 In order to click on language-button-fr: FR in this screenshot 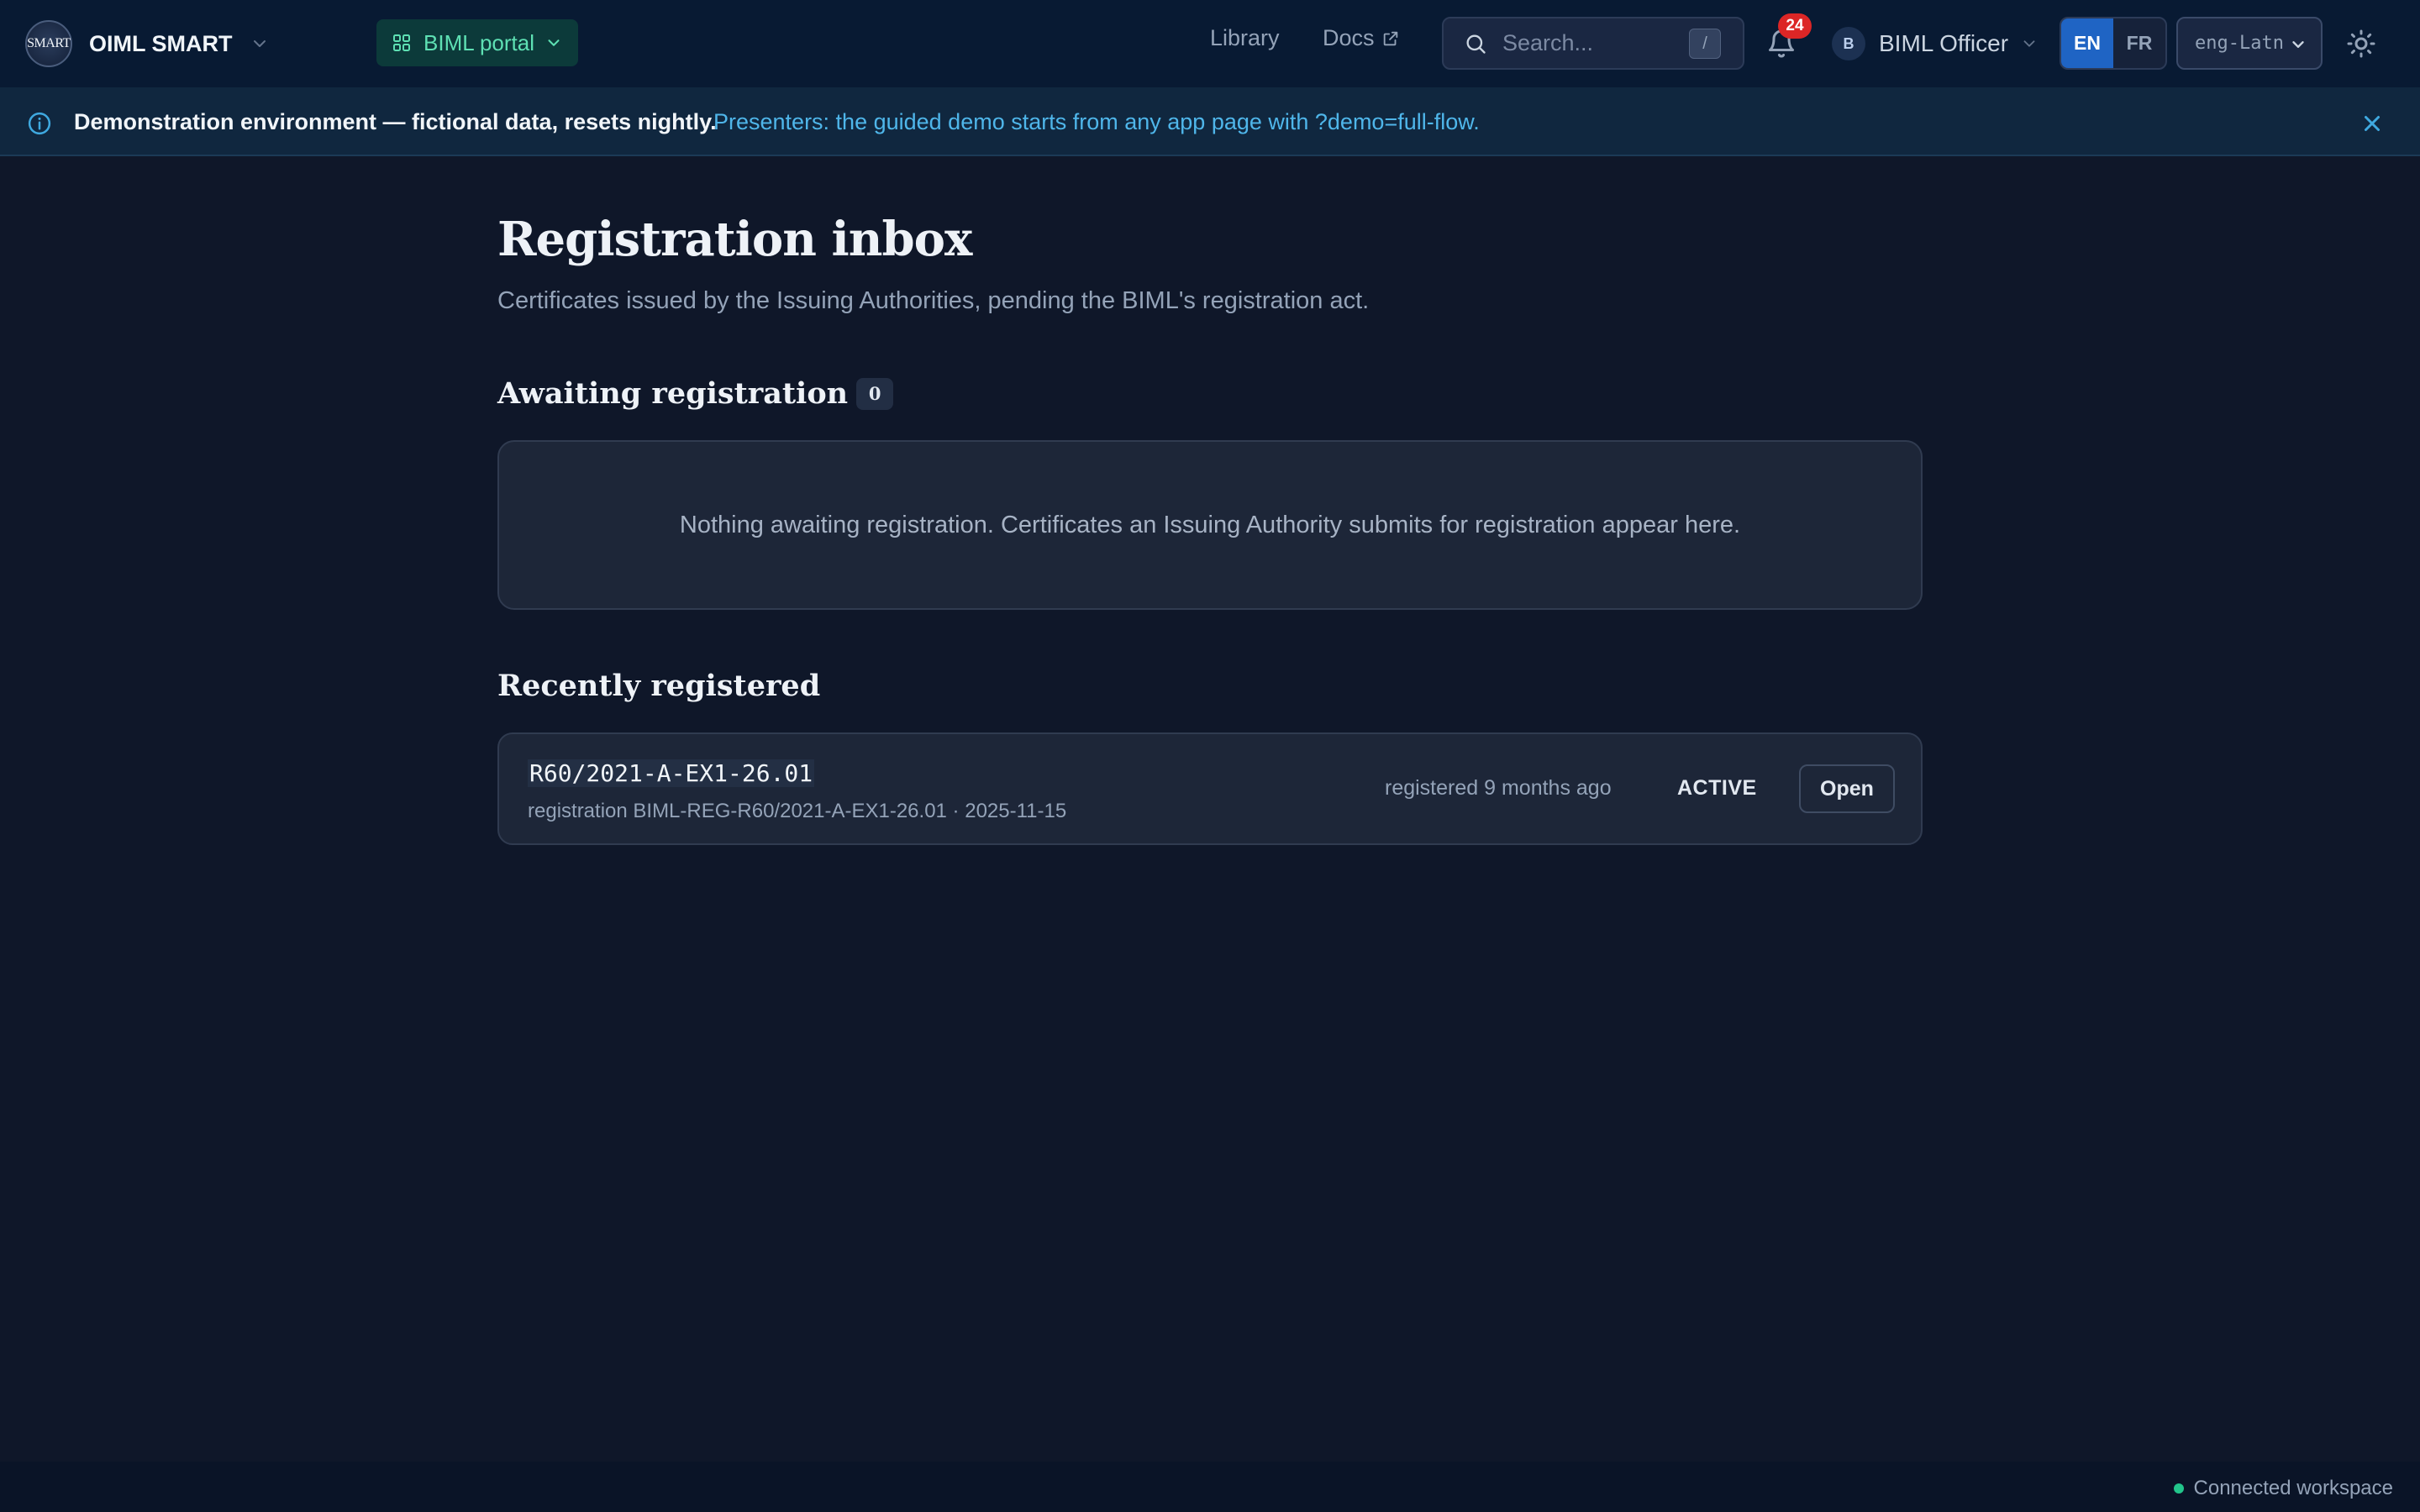, I will do `click(2139, 43)`.